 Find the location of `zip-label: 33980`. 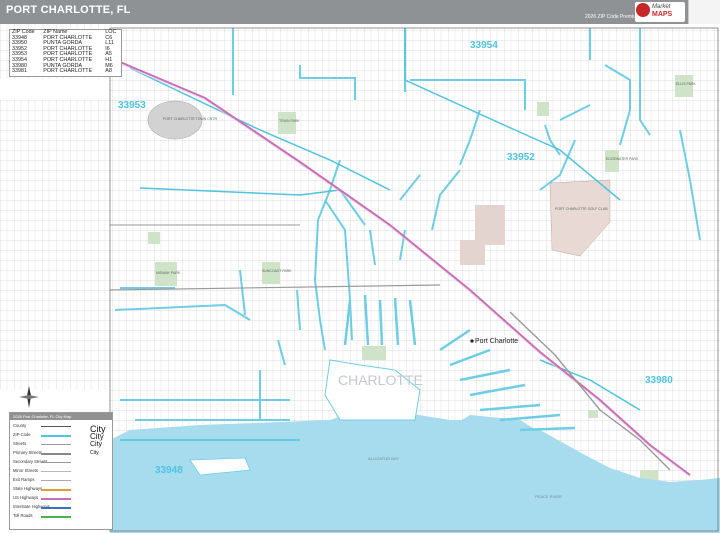

zip-label: 33980 is located at coordinates (659, 380).